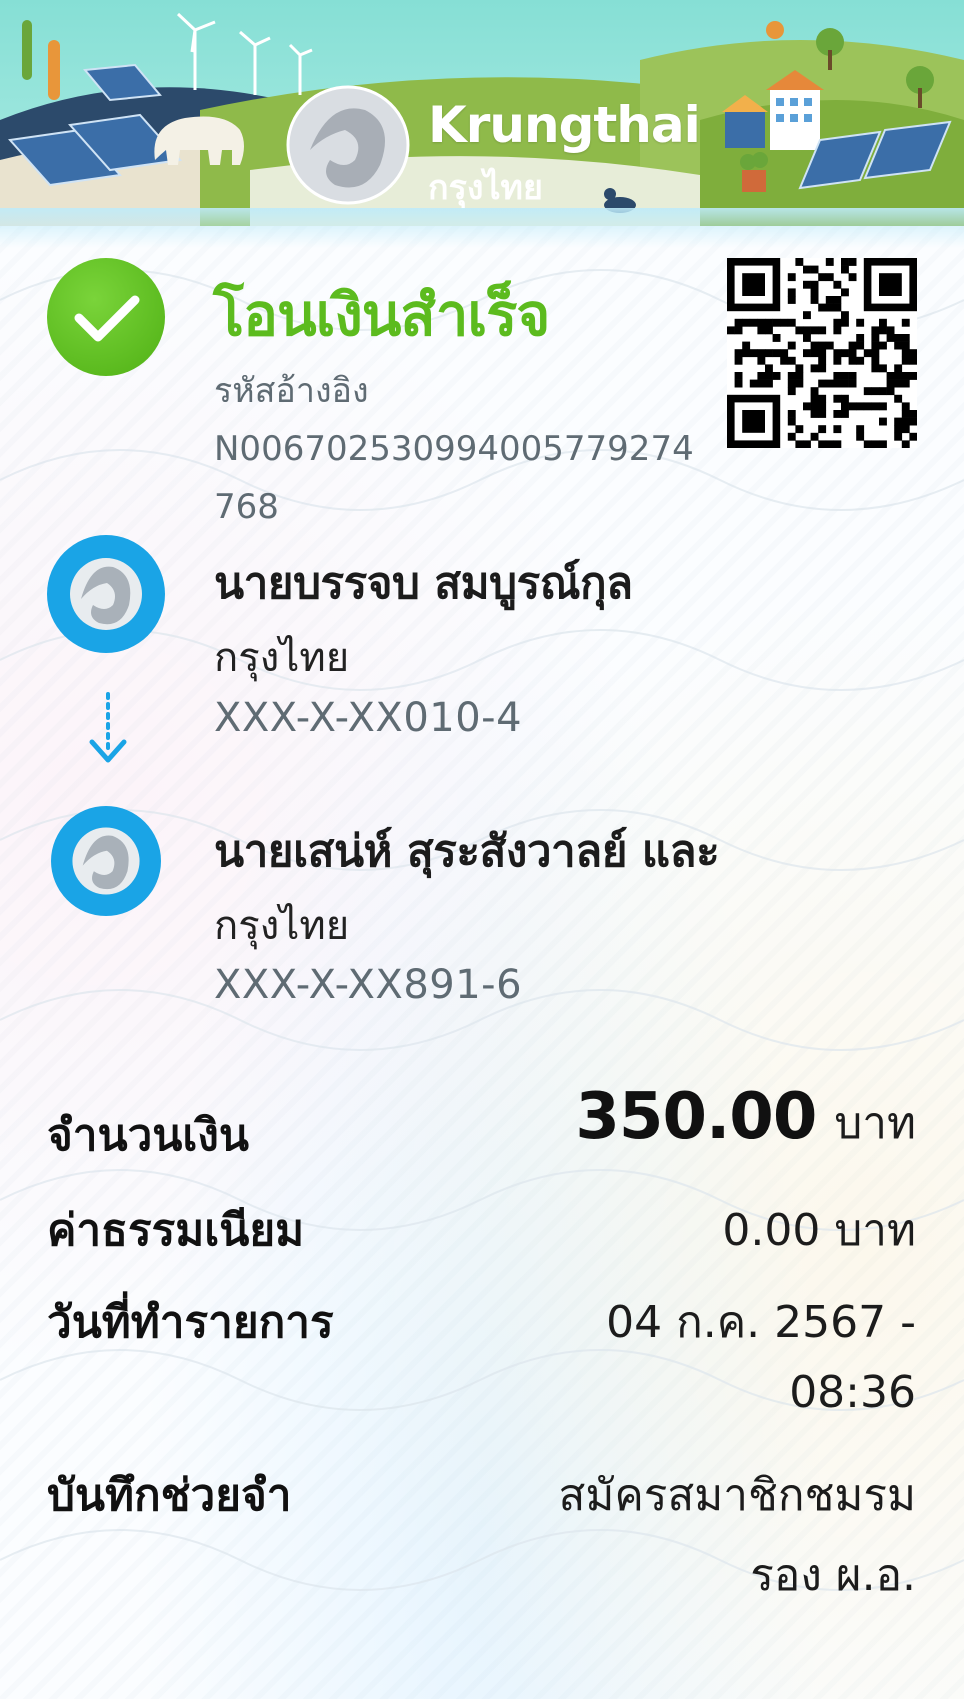  I want to click on sender-name: นายบรรจบ สมบูรณ์กุล, so click(423, 583).